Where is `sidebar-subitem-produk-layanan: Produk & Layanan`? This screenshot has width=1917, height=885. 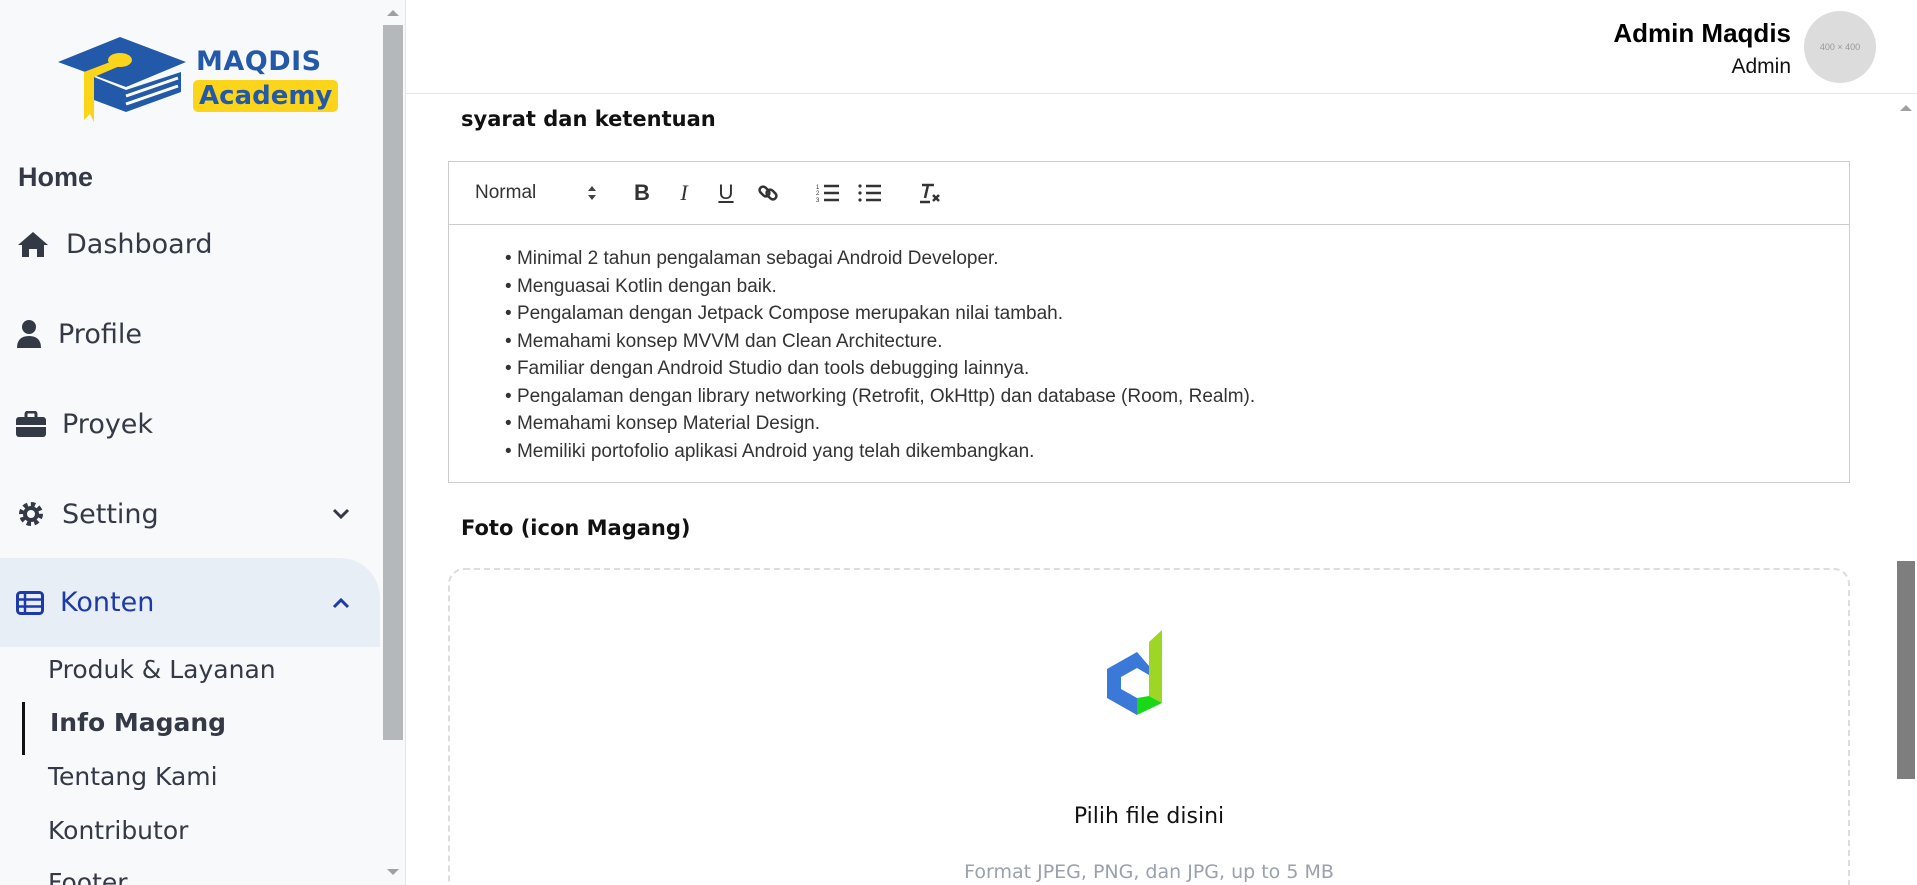 sidebar-subitem-produk-layanan: Produk & Layanan is located at coordinates (162, 669).